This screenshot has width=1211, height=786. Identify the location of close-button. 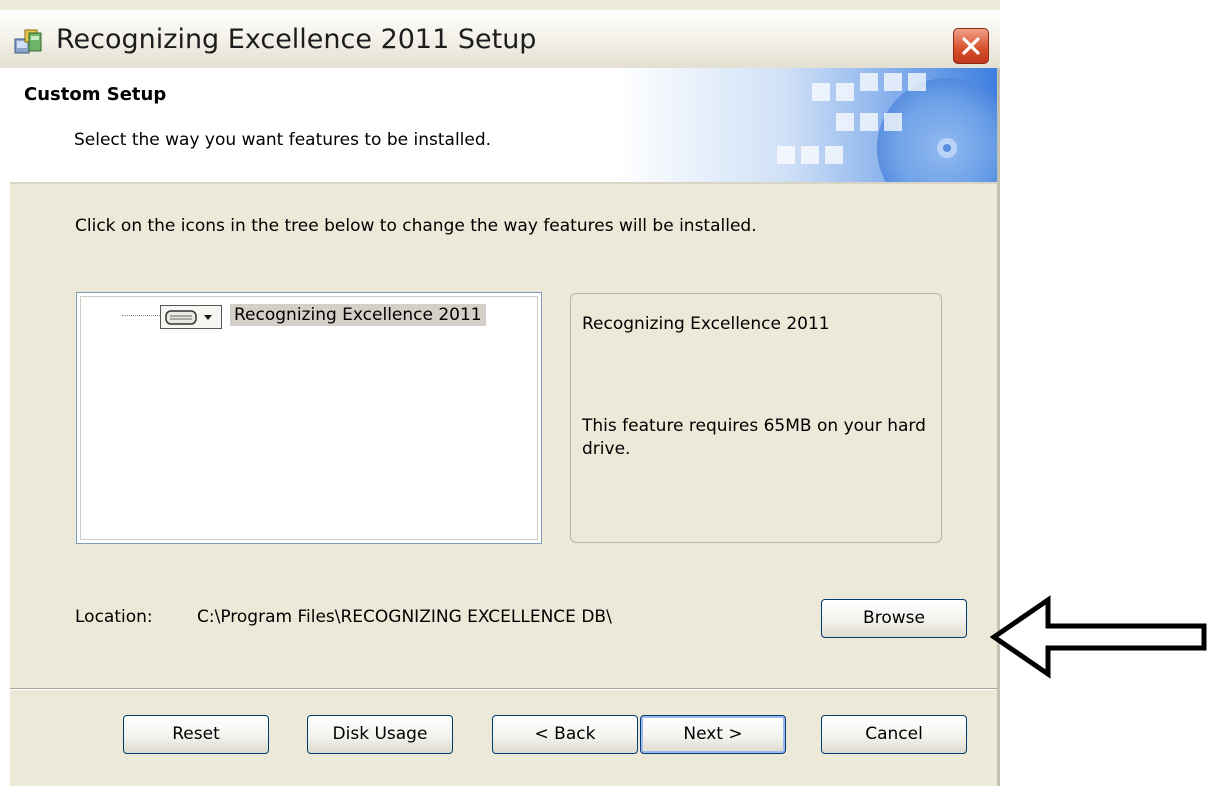
(971, 46).